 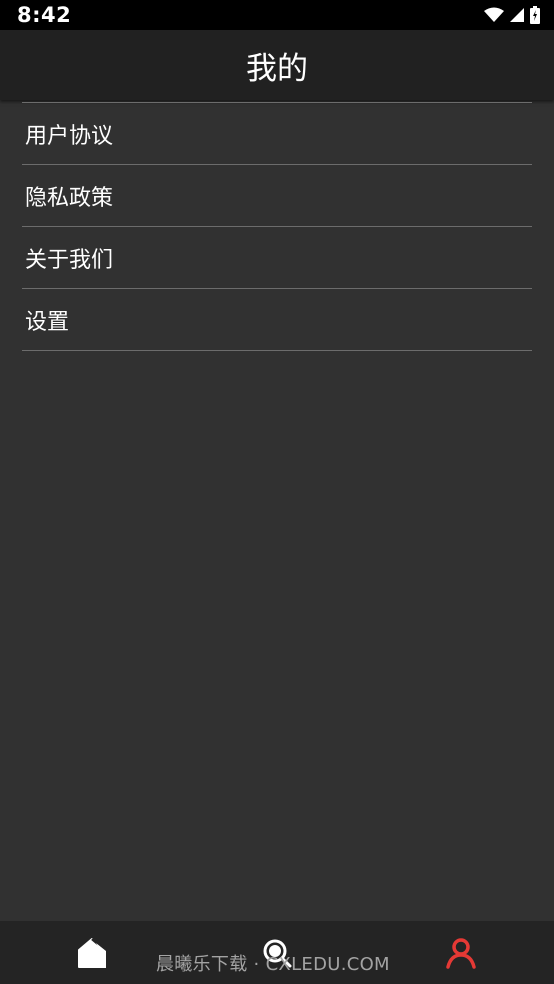 What do you see at coordinates (277, 196) in the screenshot?
I see `menu-item-privacy-policy: 隐私政策` at bounding box center [277, 196].